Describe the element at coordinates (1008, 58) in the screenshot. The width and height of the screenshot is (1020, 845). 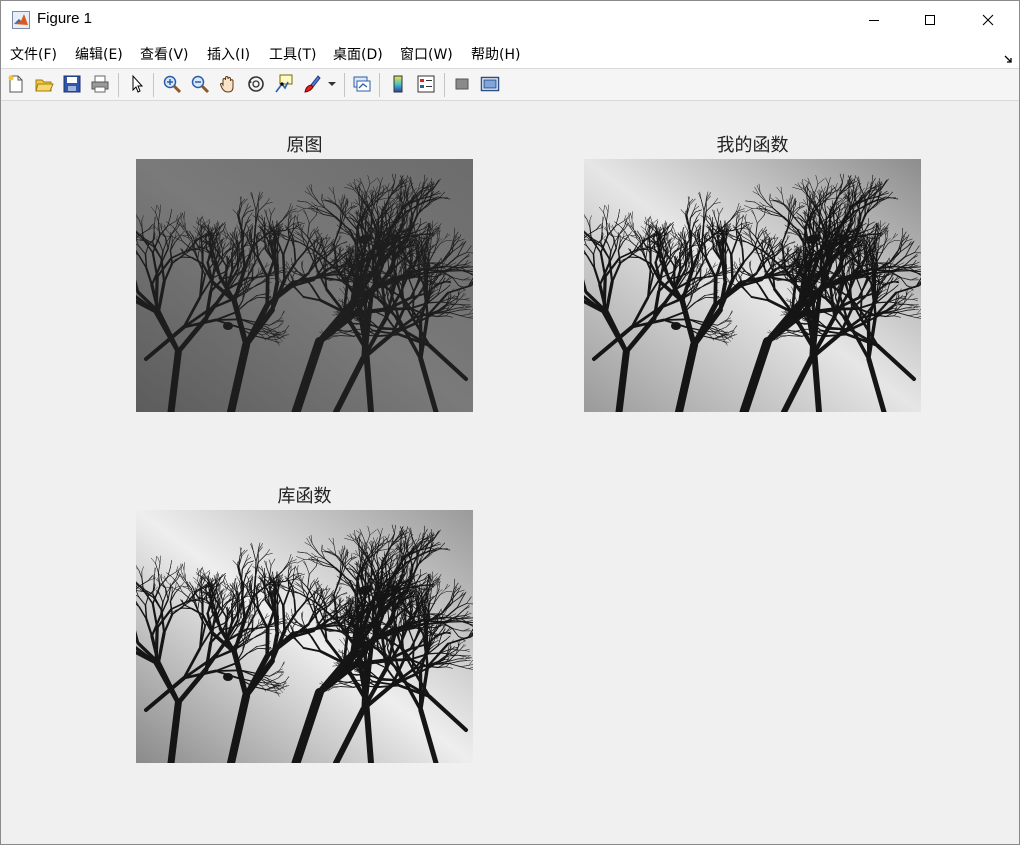
I see `undock-arrow-icon` at that location.